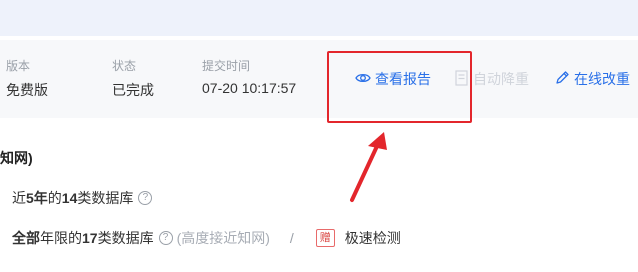 The width and height of the screenshot is (638, 272). Describe the element at coordinates (399, 87) in the screenshot. I see `highlight-box` at that location.